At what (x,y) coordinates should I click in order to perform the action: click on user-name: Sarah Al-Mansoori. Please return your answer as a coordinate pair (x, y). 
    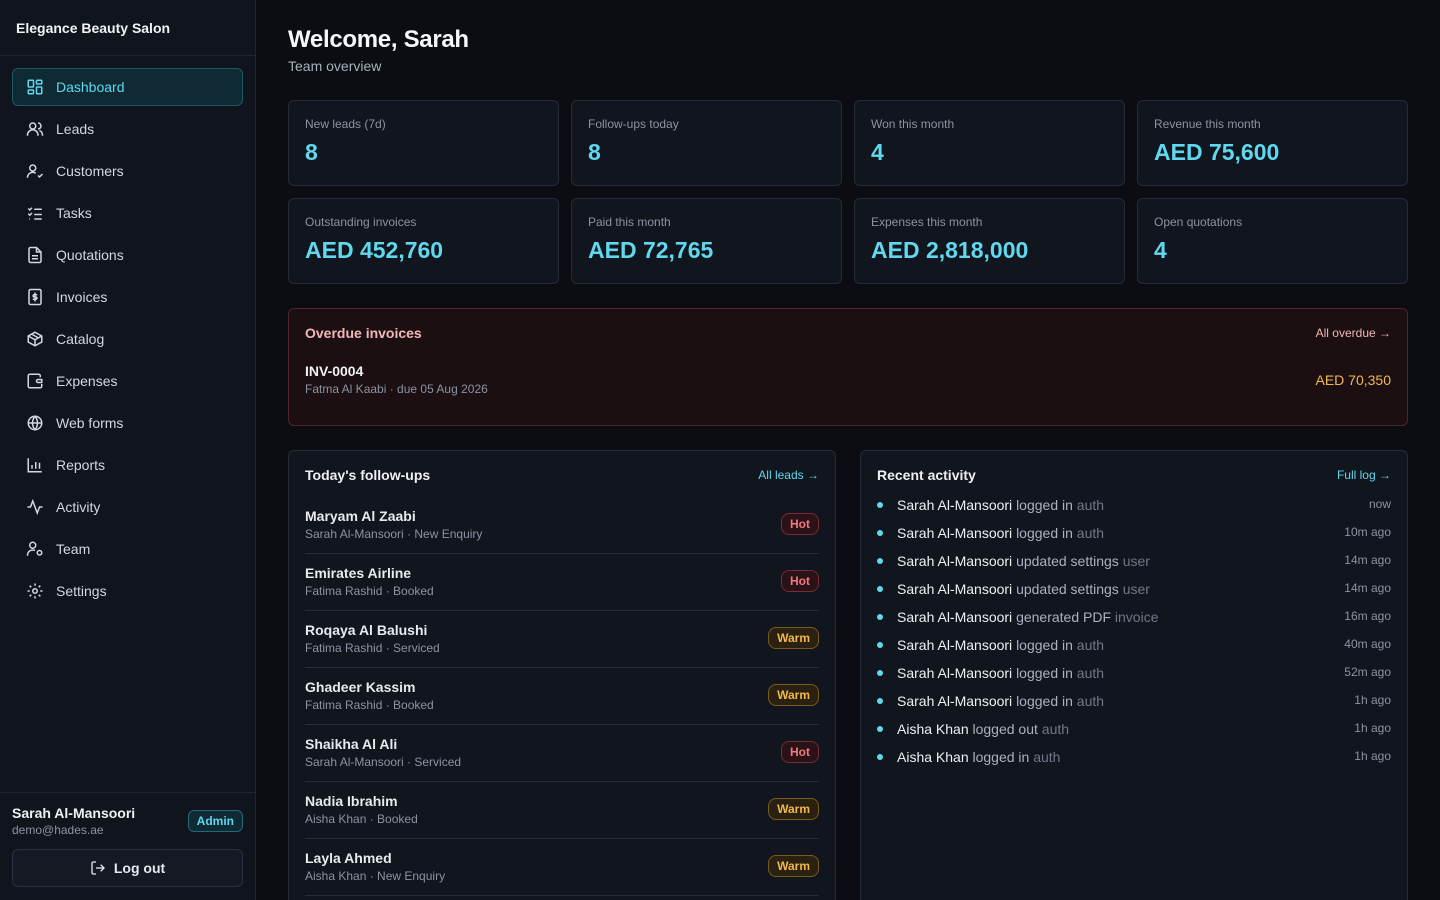
    Looking at the image, I should click on (74, 813).